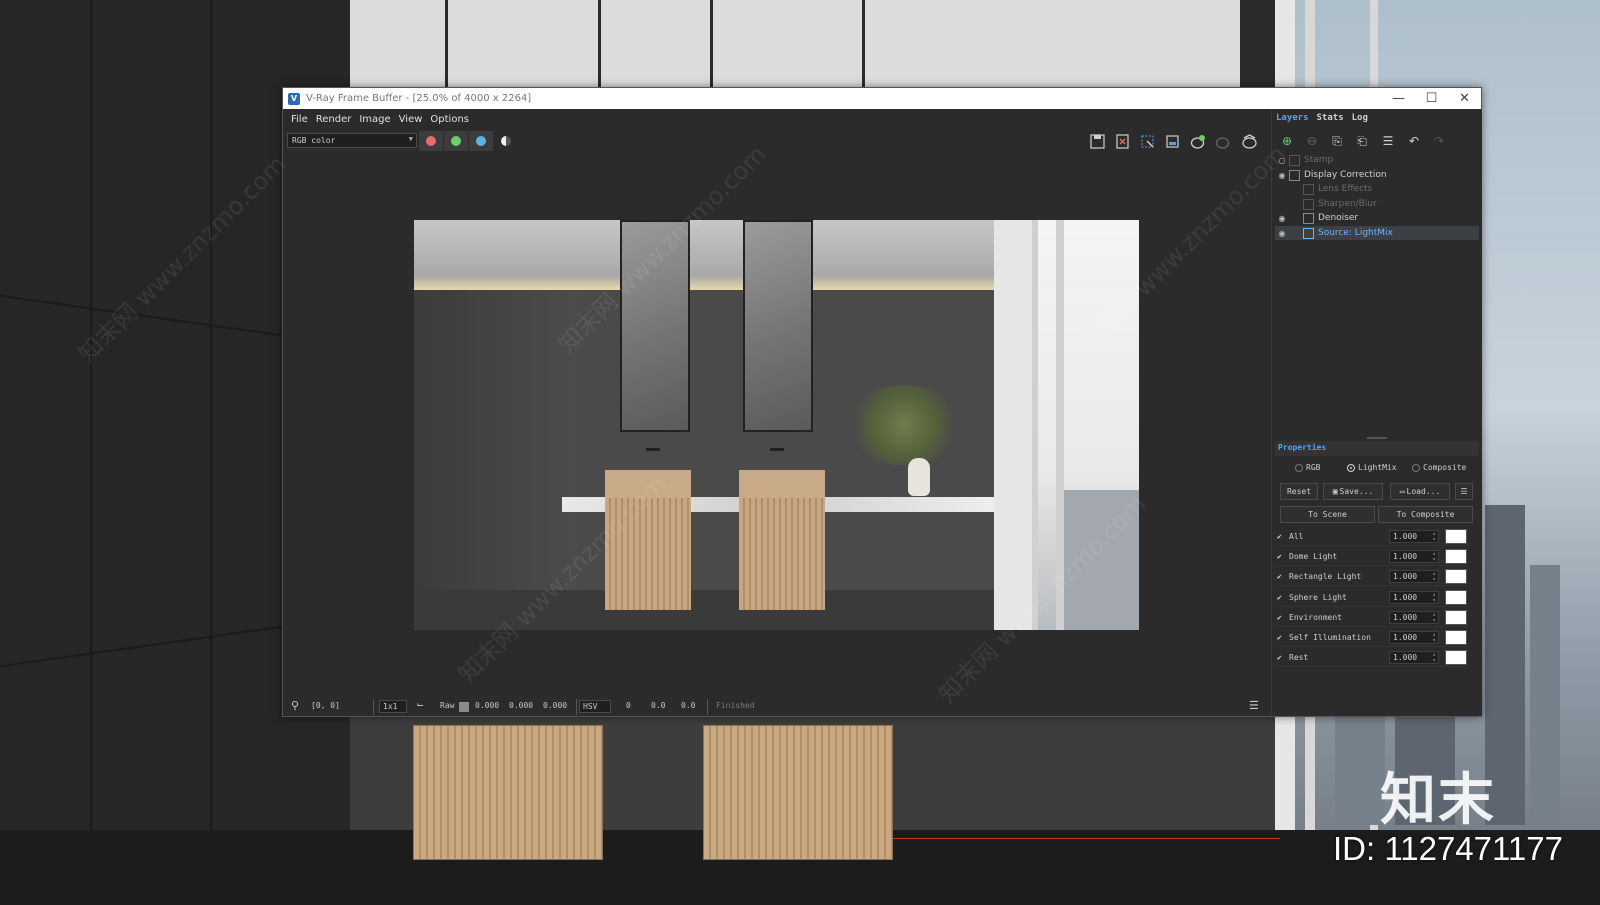 The image size is (1600, 905). I want to click on eye-icon: ○, so click(1282, 160).